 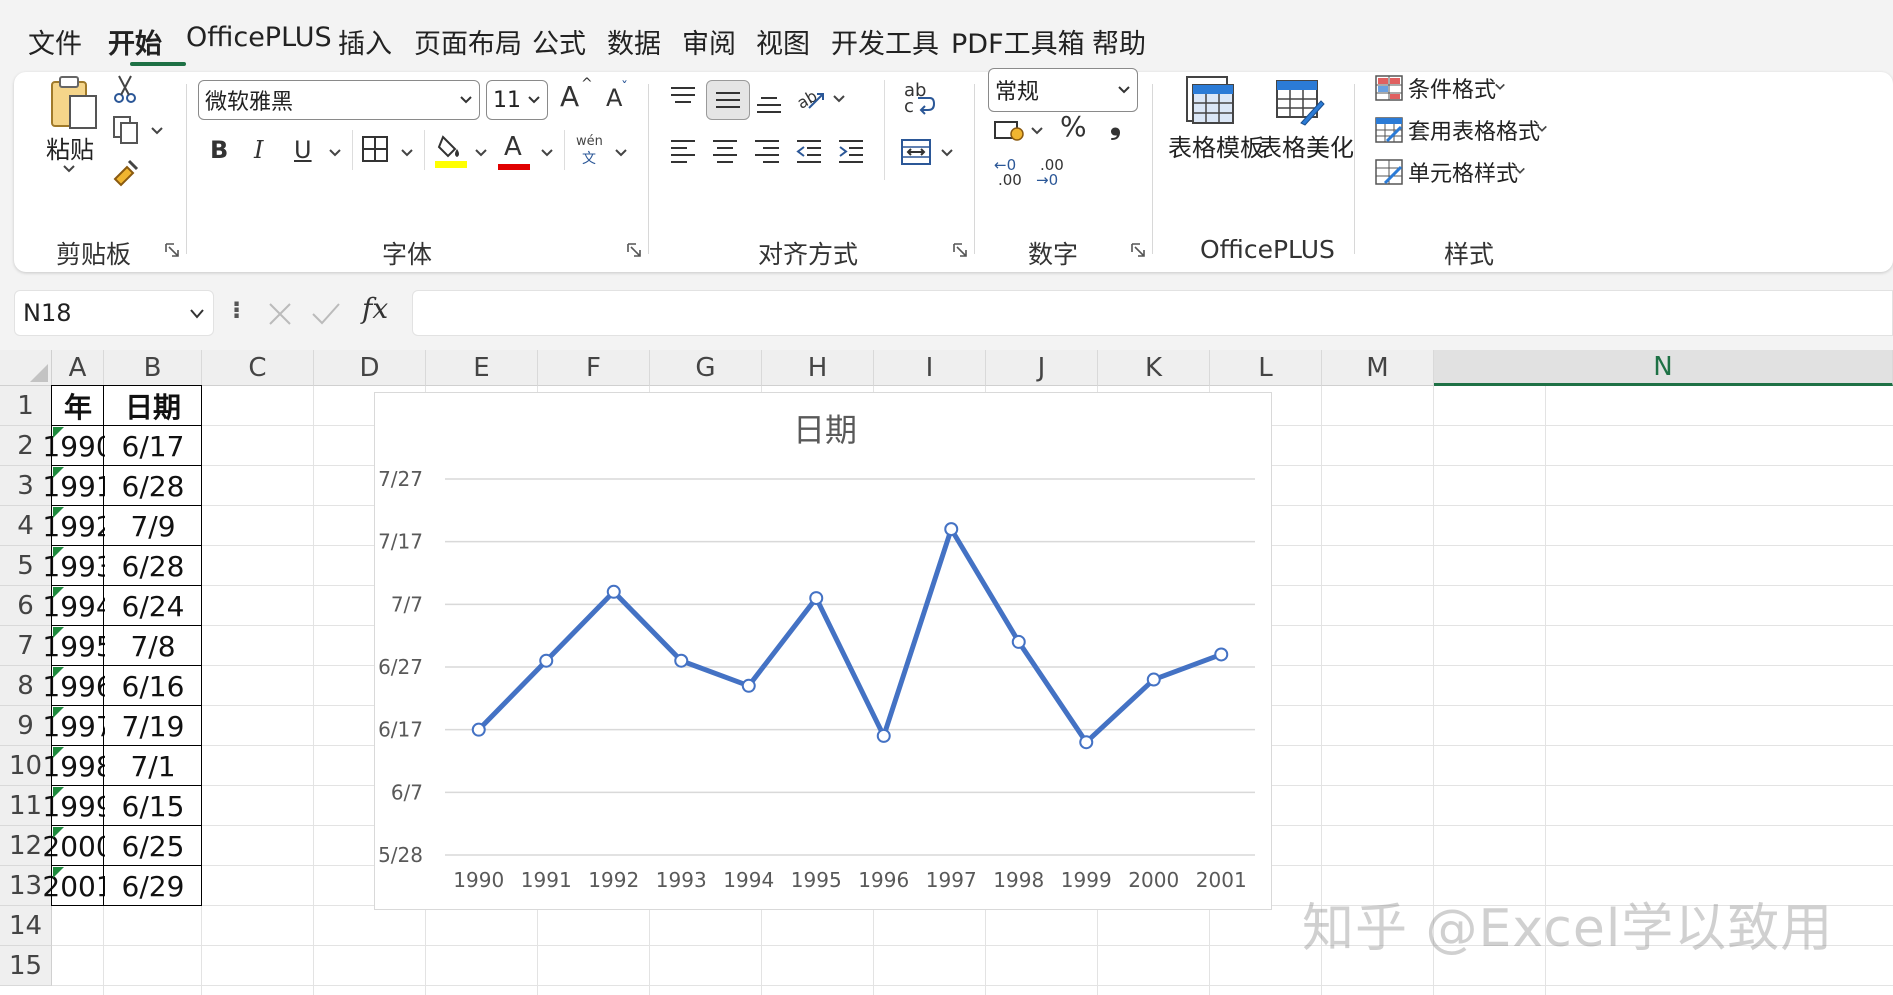 I want to click on tab-review: 审阅, so click(x=709, y=41).